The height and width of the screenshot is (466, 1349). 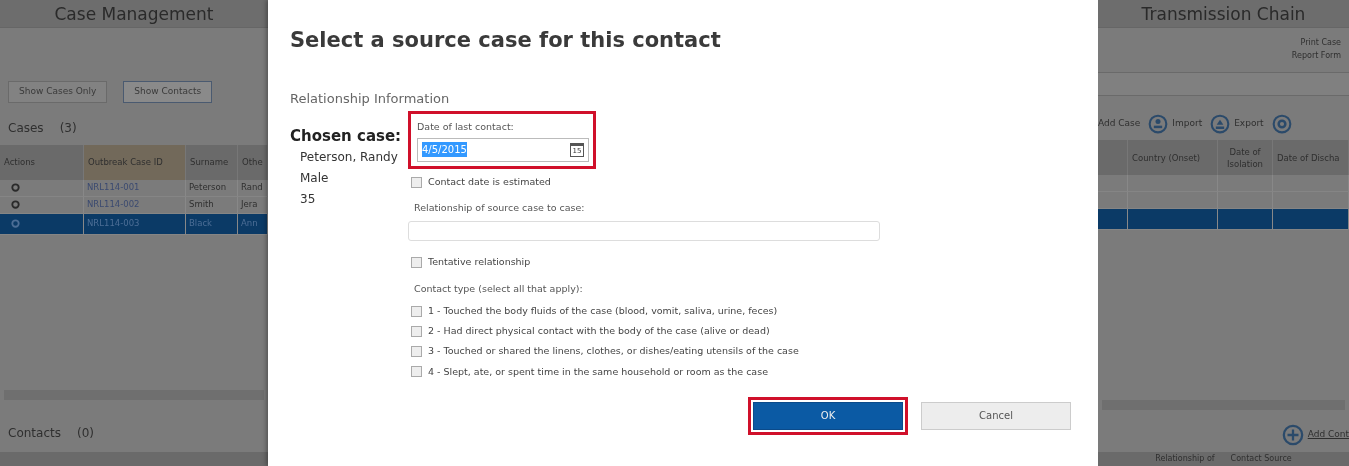 What do you see at coordinates (135, 205) in the screenshot?
I see `table-cell: NRL114-002` at bounding box center [135, 205].